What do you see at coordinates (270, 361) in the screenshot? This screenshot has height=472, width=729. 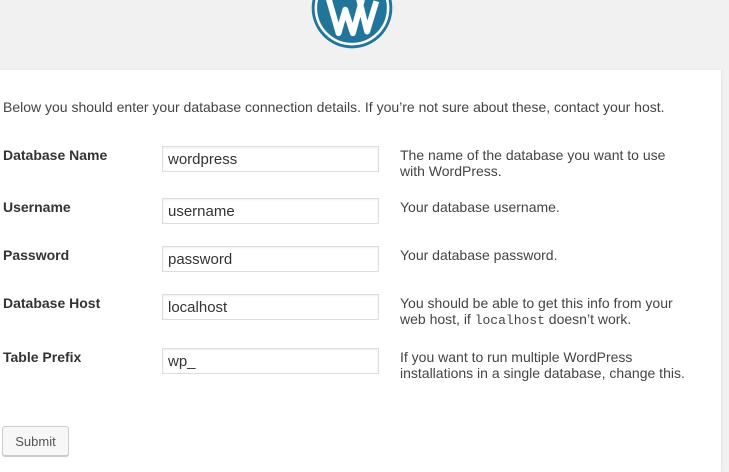 I see `table-prefix-input` at bounding box center [270, 361].